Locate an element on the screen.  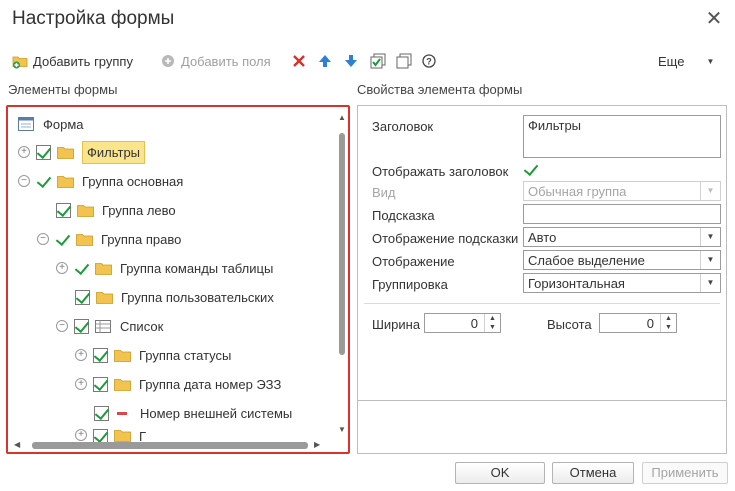
more-label: Еще is located at coordinates (671, 61).